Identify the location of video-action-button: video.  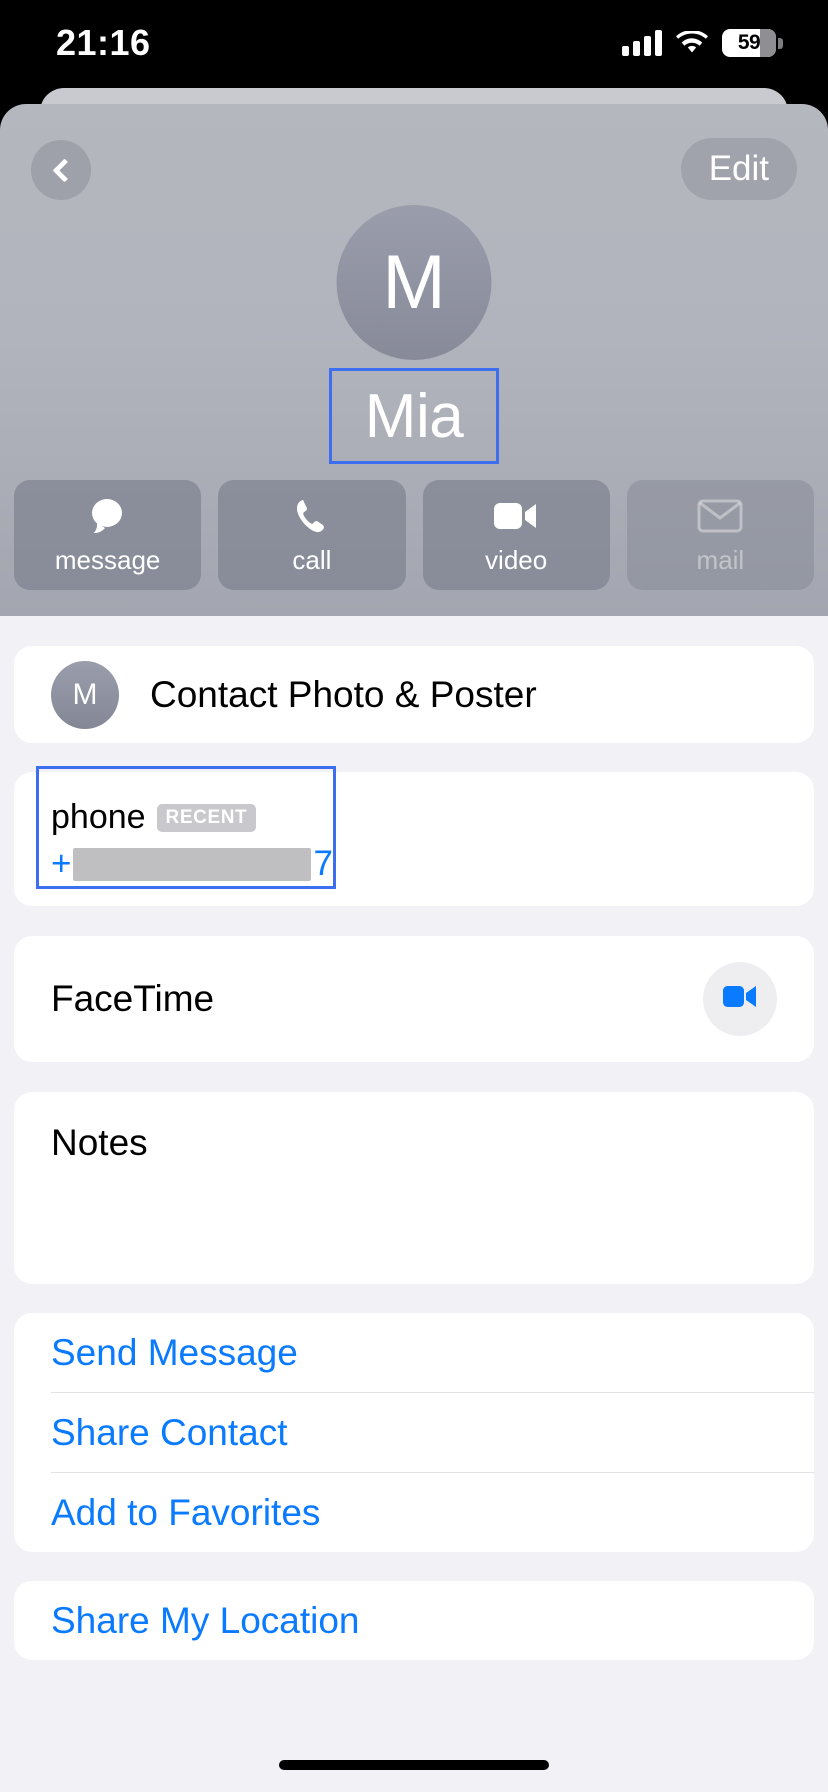
(516, 535).